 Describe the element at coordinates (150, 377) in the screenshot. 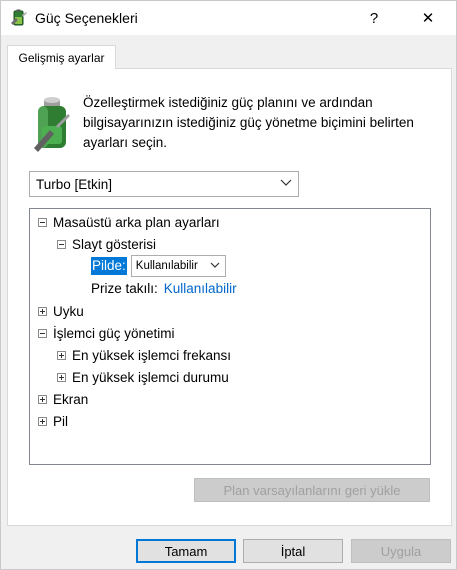

I see `tree-item-label: En yüksek işlemci durumu` at that location.